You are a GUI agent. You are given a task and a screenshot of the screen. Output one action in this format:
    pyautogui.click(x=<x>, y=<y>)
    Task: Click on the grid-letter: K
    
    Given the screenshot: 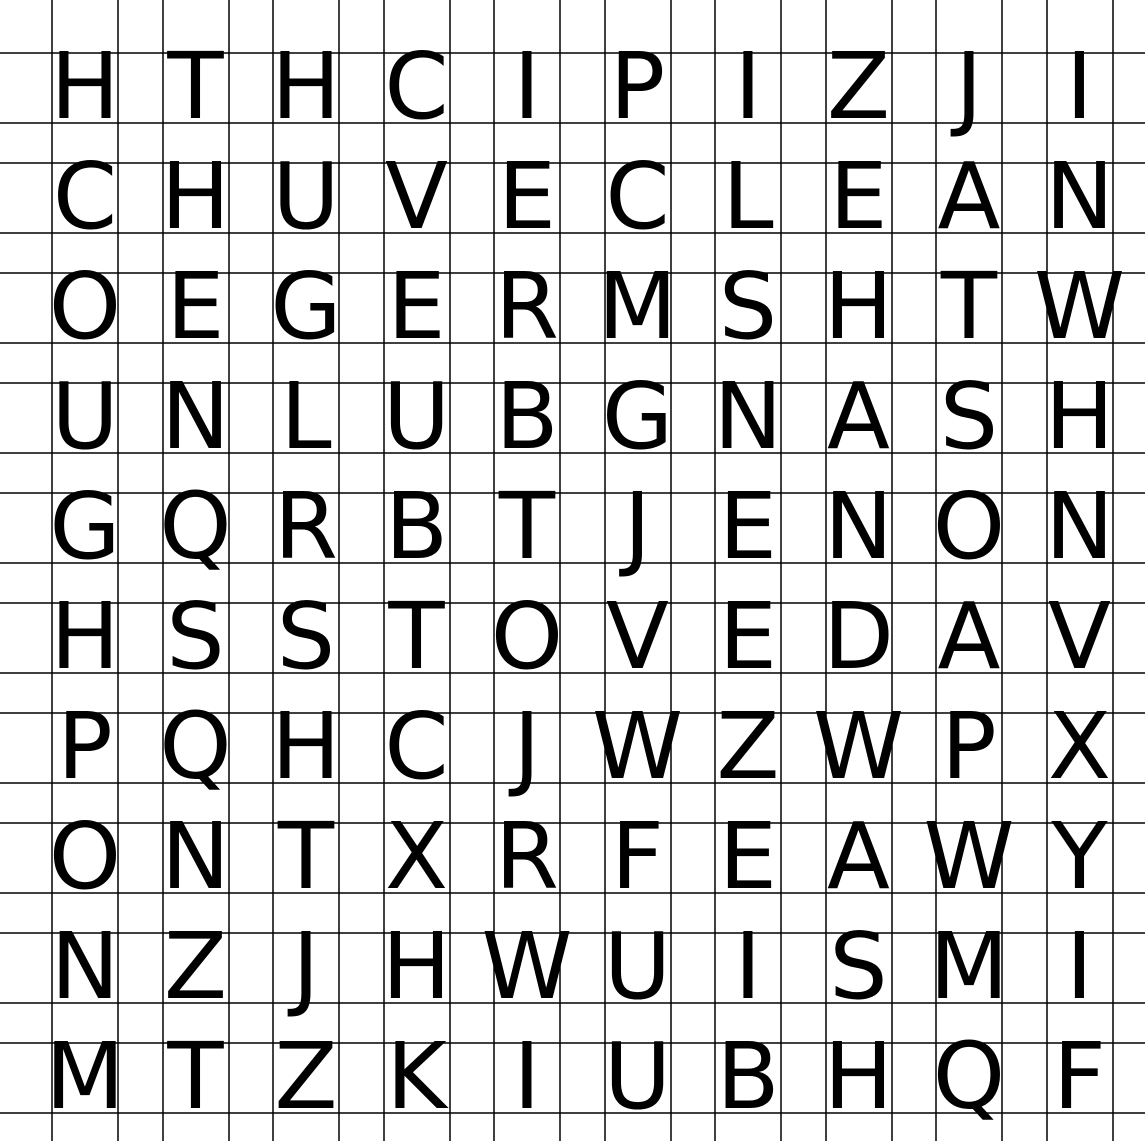 What is the action you would take?
    pyautogui.click(x=417, y=1077)
    